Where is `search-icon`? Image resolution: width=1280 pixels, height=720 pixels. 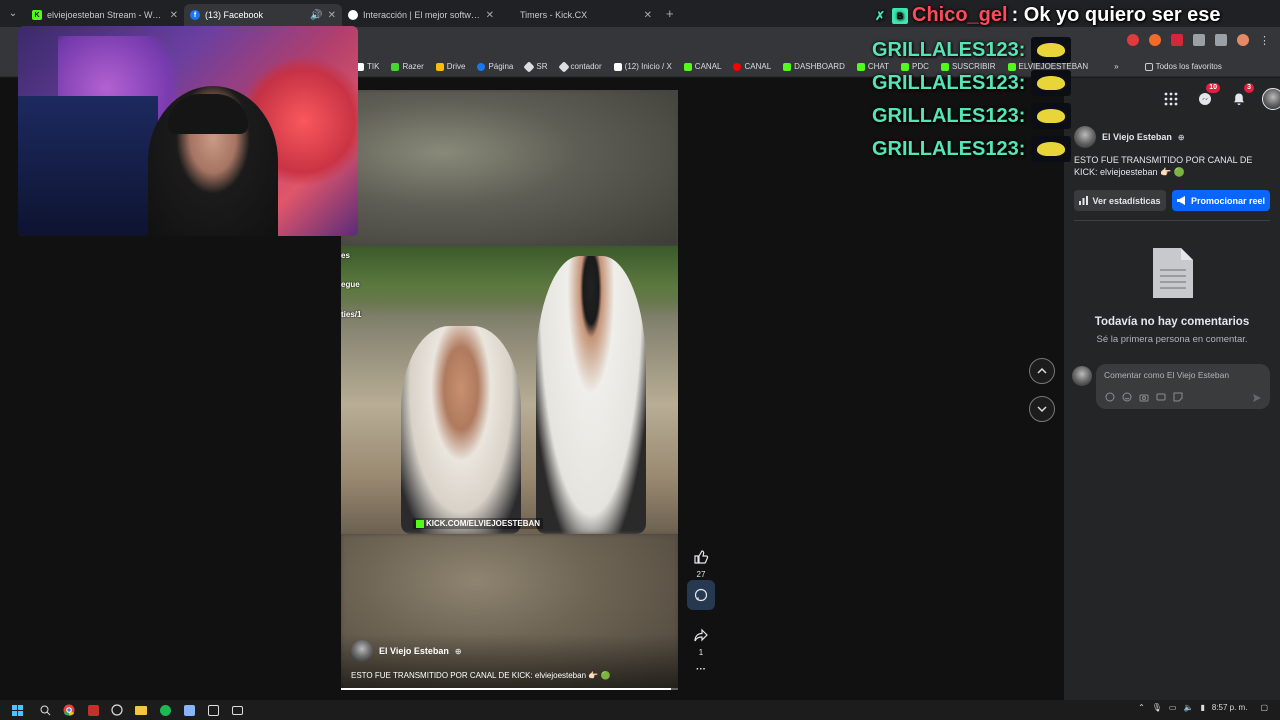
search-icon is located at coordinates (45, 710).